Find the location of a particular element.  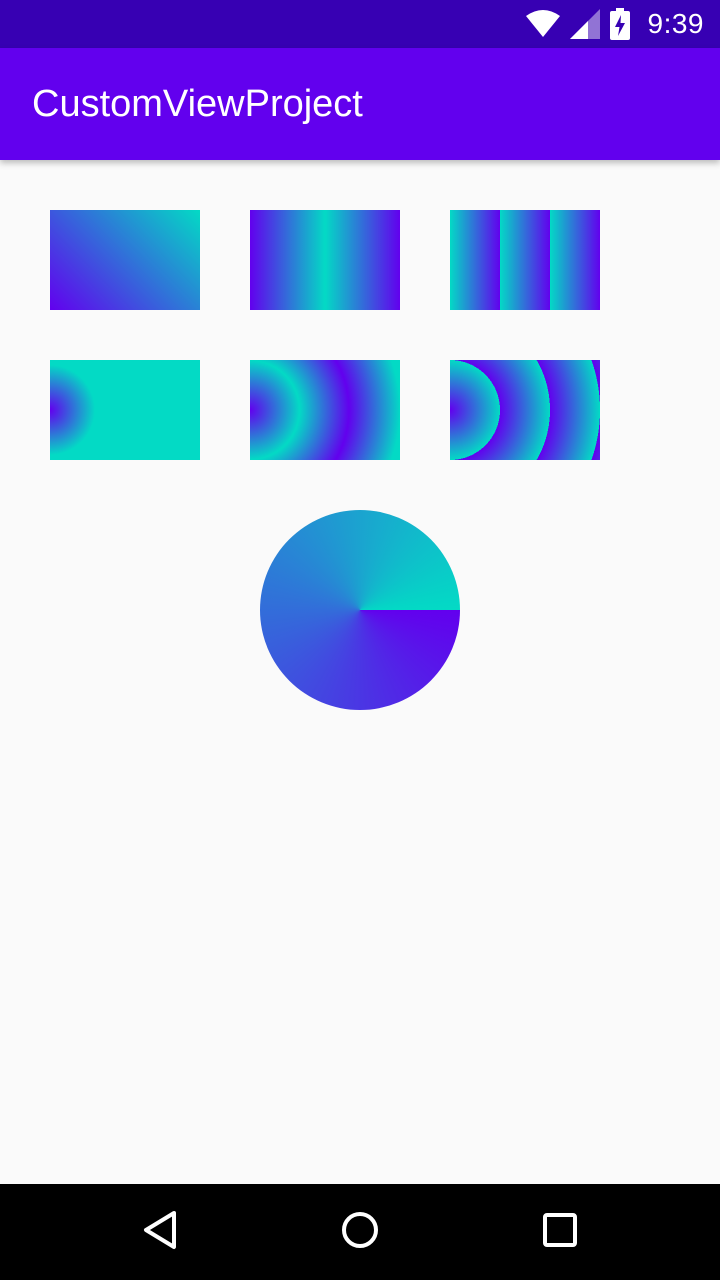

status-bar: 9:39 is located at coordinates (360, 24).